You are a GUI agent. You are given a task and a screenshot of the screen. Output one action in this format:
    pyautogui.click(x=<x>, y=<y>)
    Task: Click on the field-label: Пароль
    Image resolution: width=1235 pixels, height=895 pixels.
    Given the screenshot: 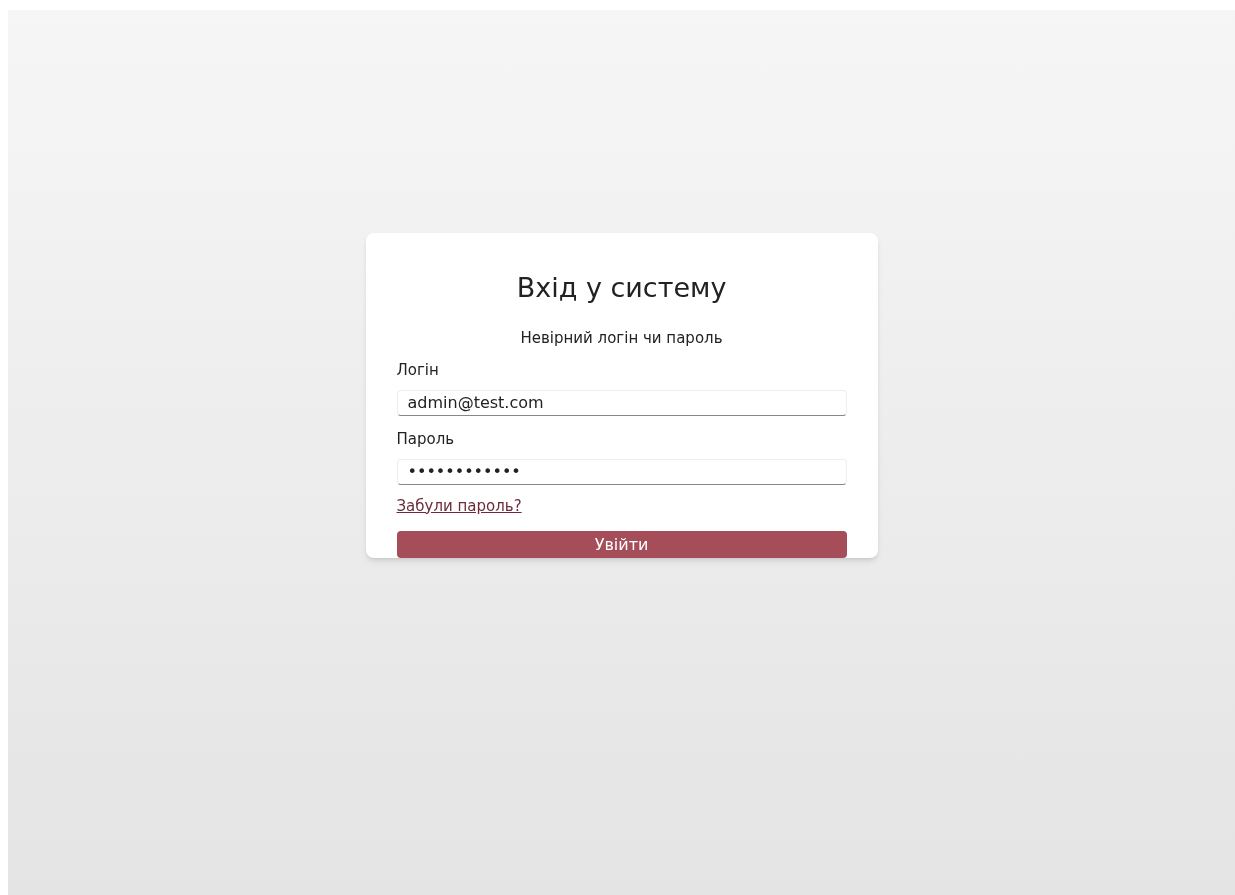 What is the action you would take?
    pyautogui.click(x=426, y=440)
    